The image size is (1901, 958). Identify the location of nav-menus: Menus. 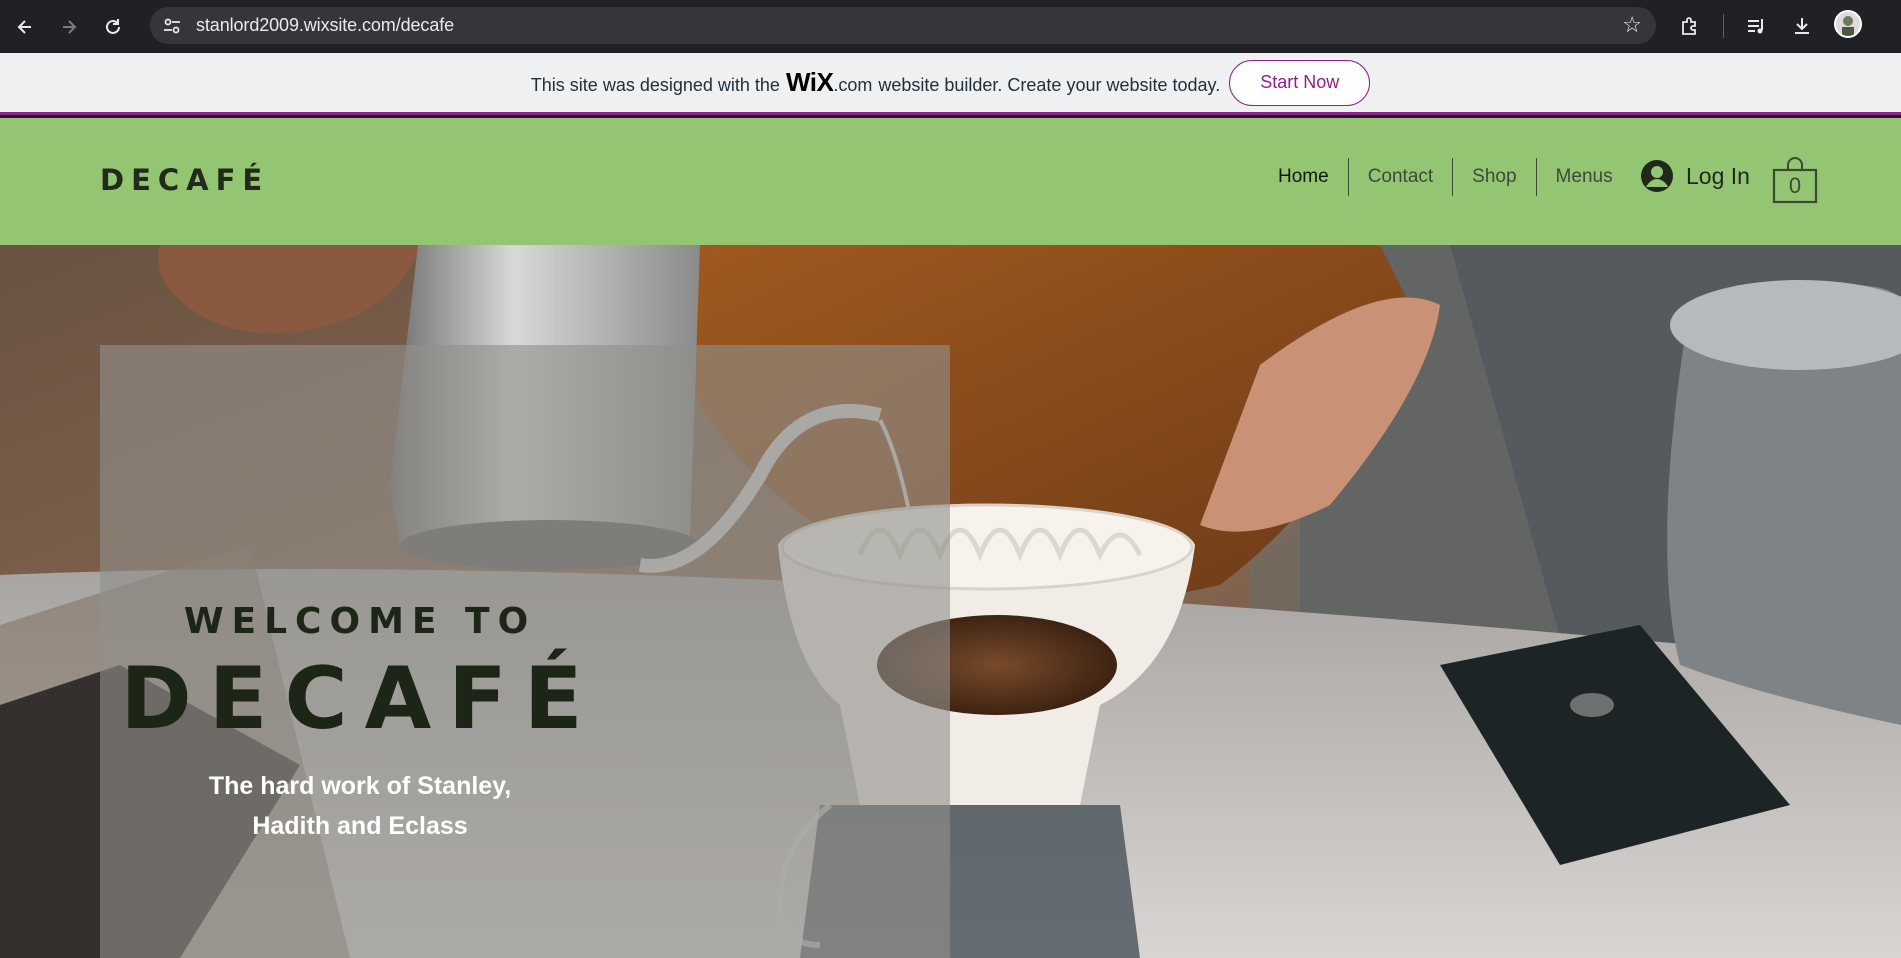
(1583, 177).